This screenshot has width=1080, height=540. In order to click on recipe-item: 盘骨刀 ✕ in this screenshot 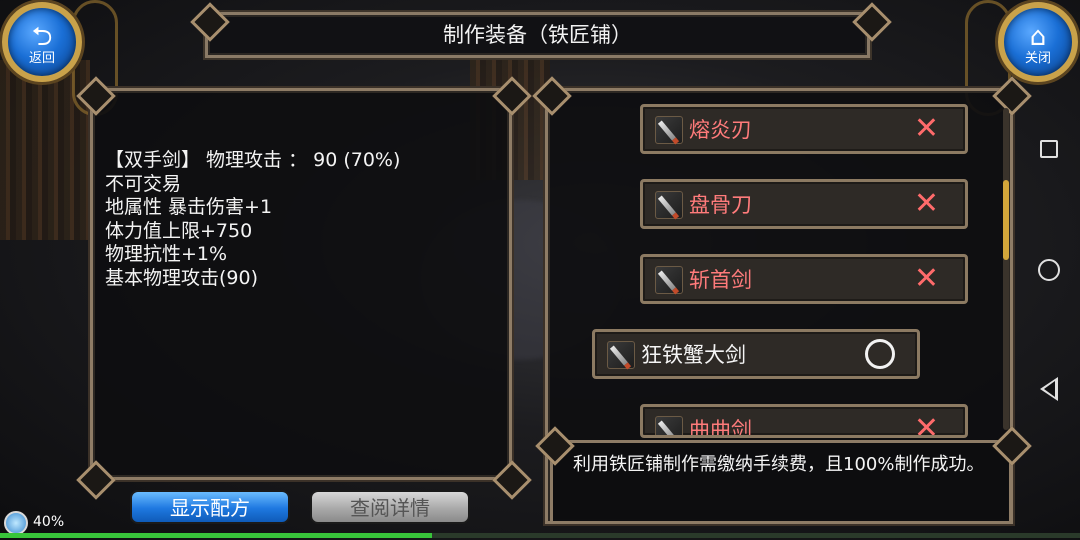, I will do `click(804, 204)`.